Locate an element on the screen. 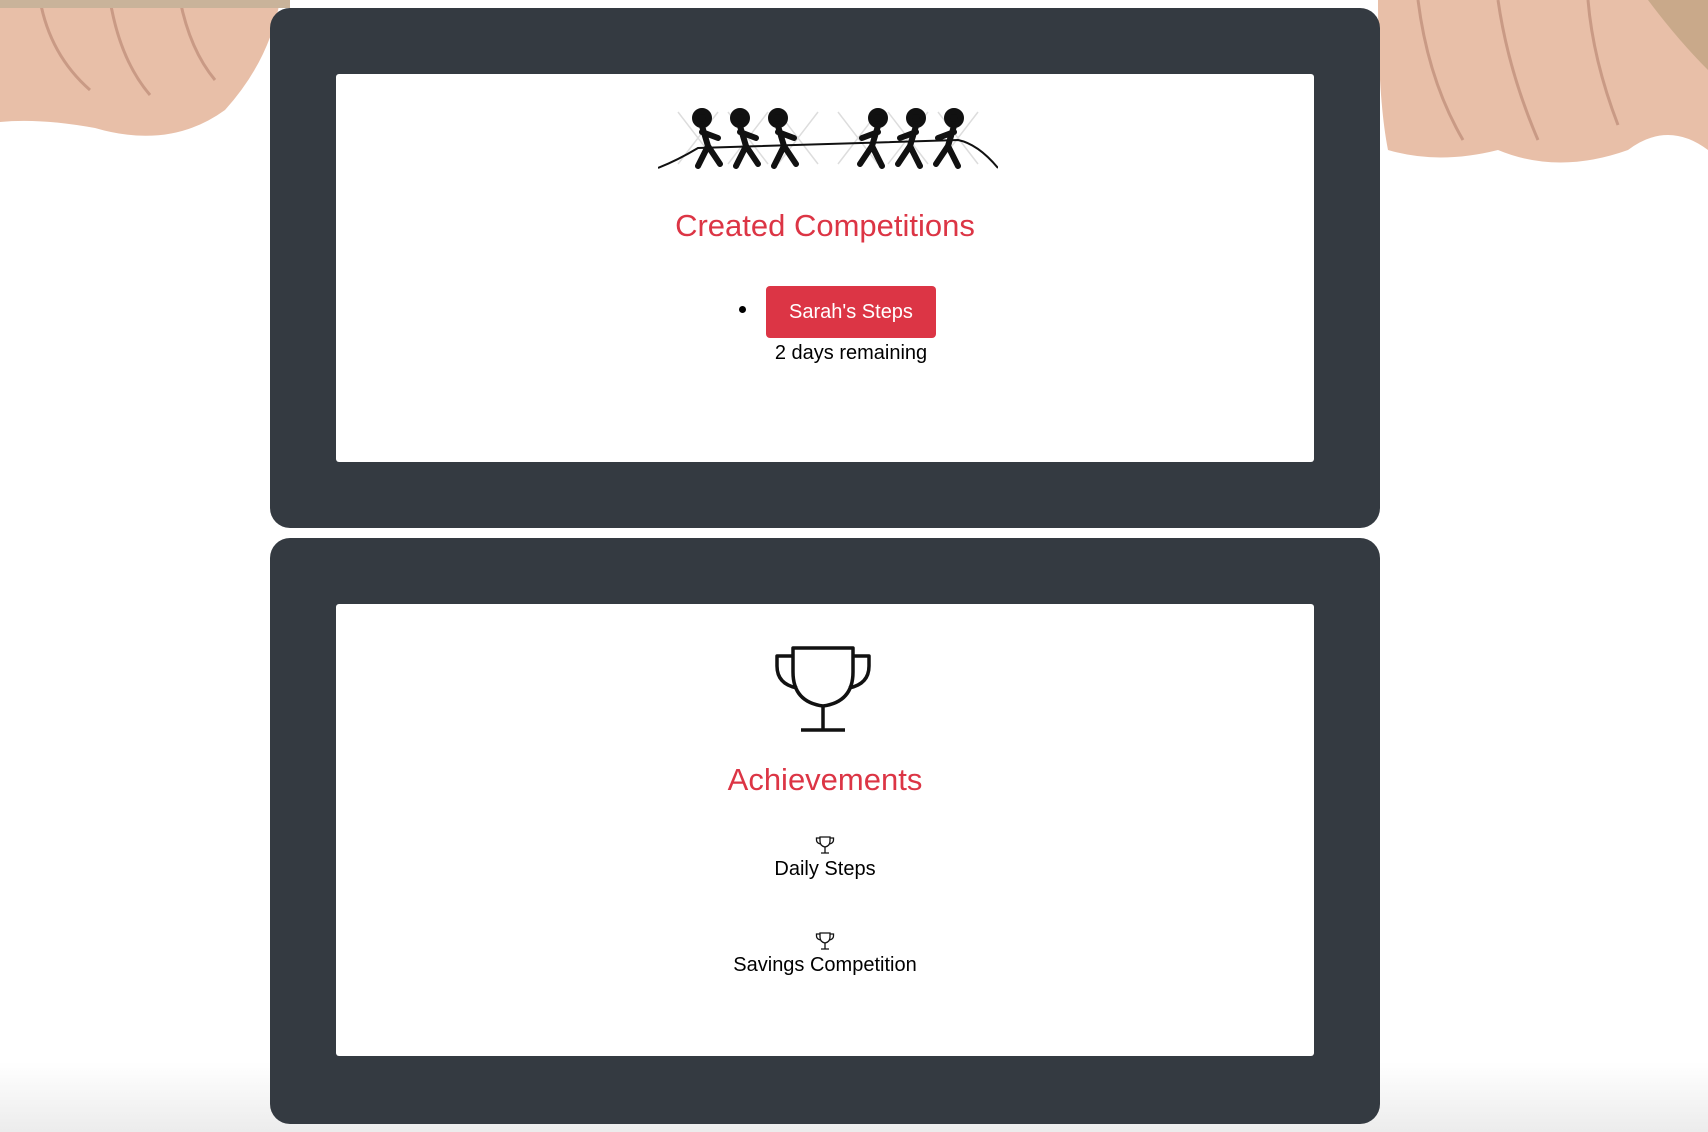  competition-remaining: 2 days remaining is located at coordinates (851, 353).